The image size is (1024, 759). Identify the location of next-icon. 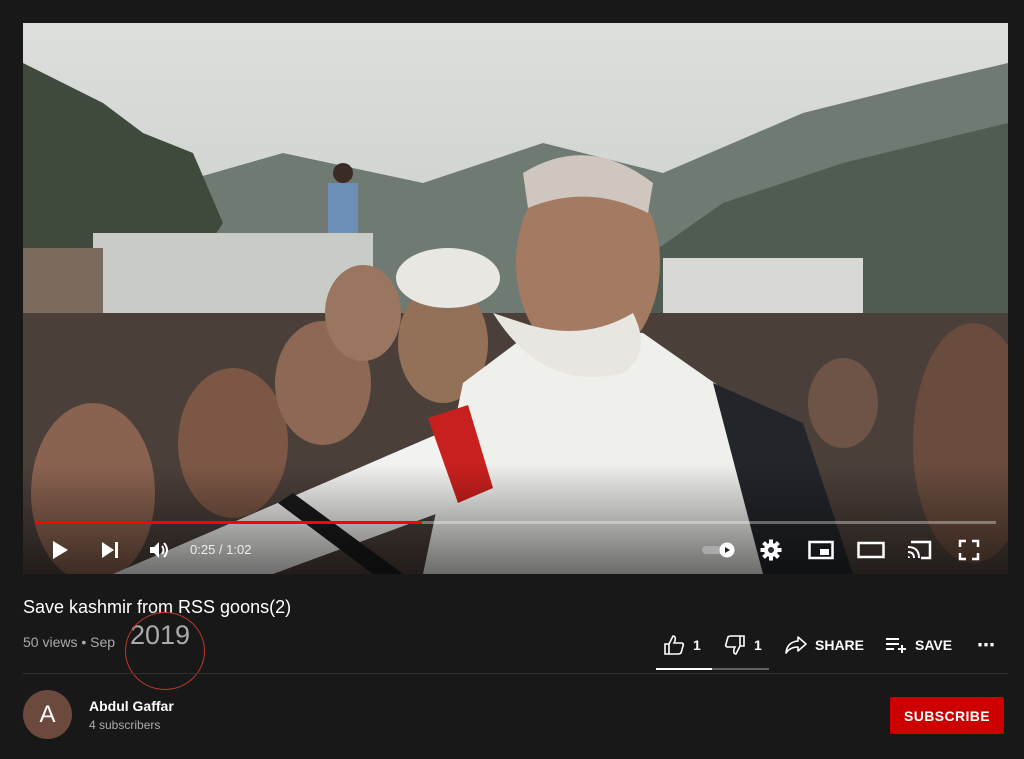
(110, 550).